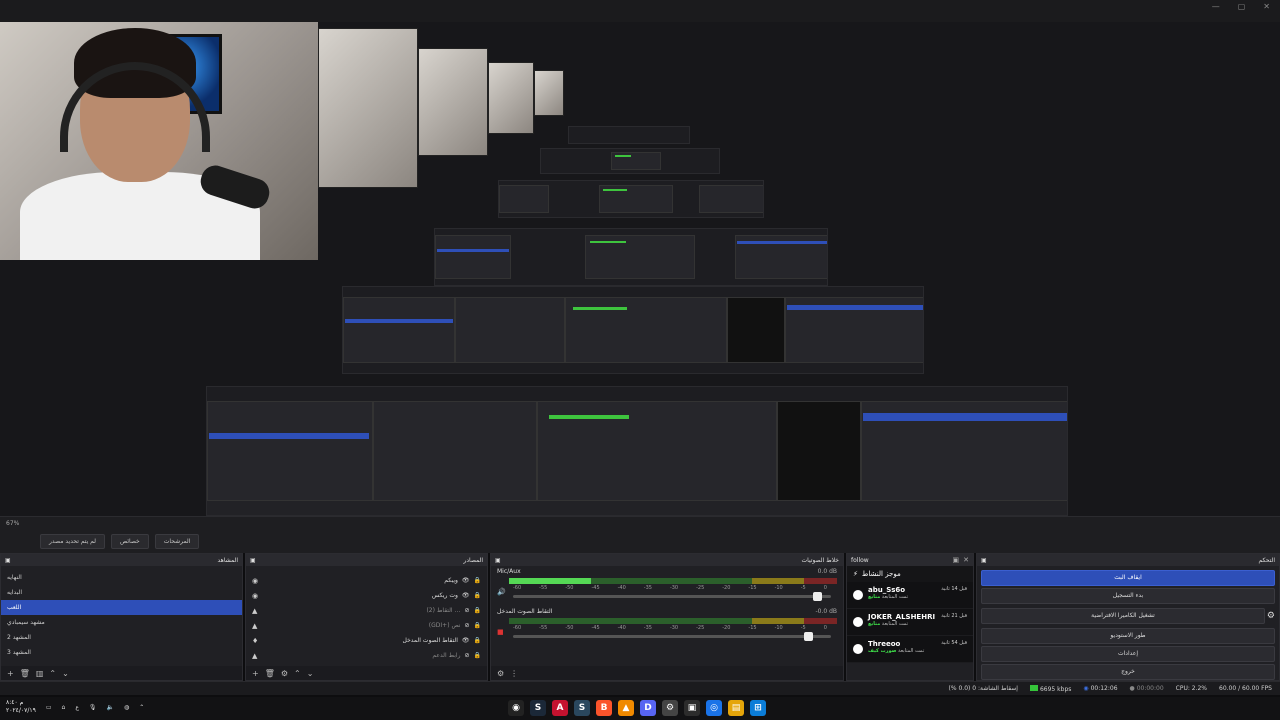 The image size is (1280, 720). I want to click on start-virtual-camera-button: تشغيل الكاميرا الافتراضية, so click(1123, 616).